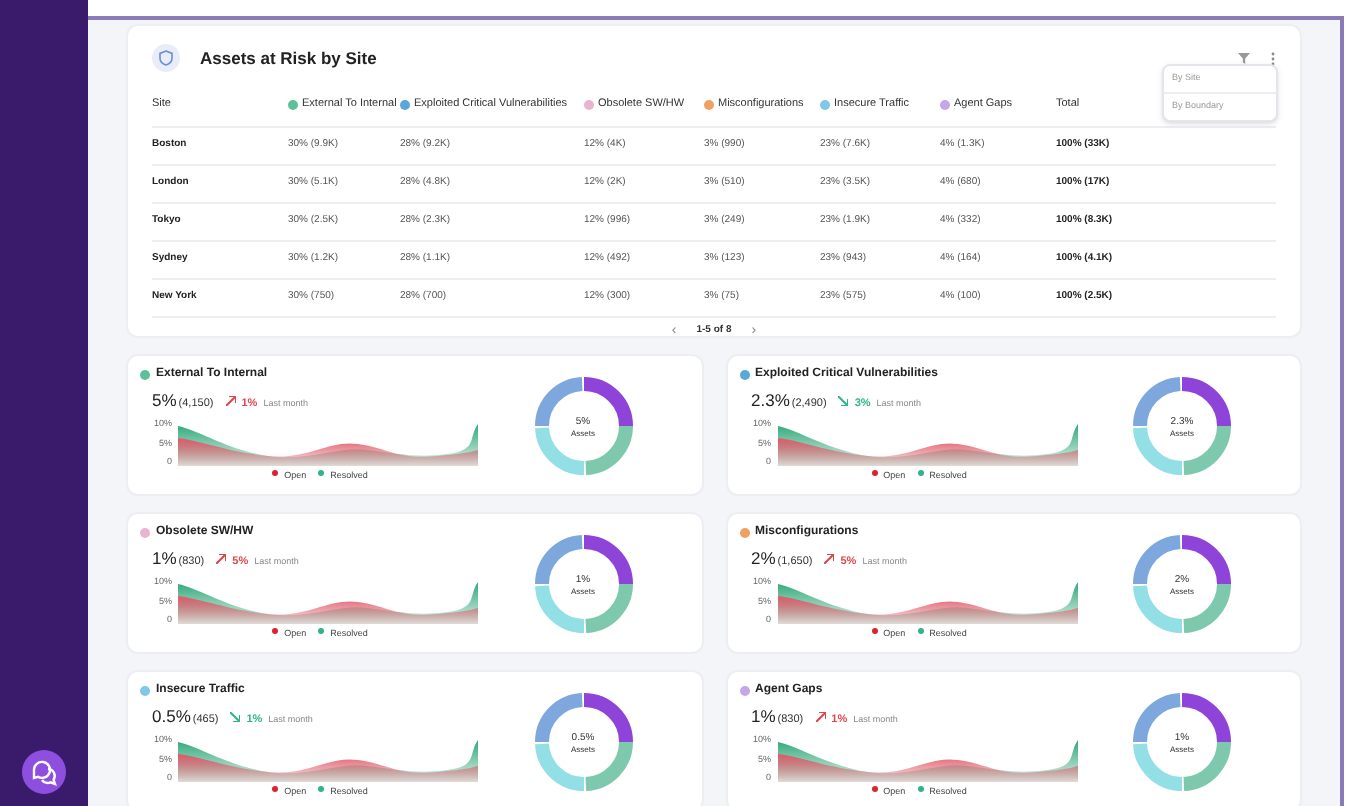  What do you see at coordinates (288, 58) in the screenshot?
I see `card-title: Assets at Risk by Site` at bounding box center [288, 58].